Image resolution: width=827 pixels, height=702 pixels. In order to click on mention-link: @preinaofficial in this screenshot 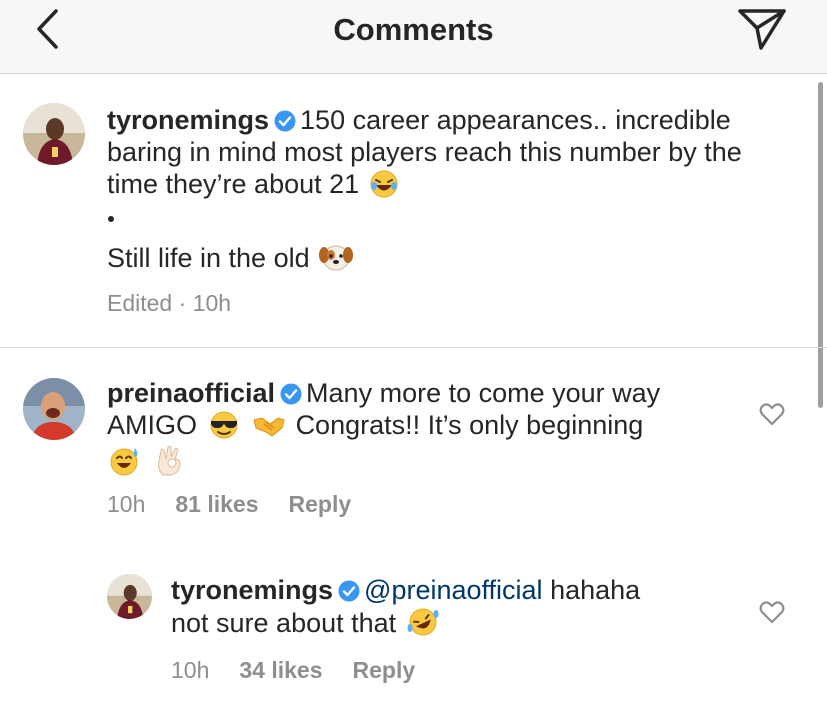, I will do `click(453, 590)`.